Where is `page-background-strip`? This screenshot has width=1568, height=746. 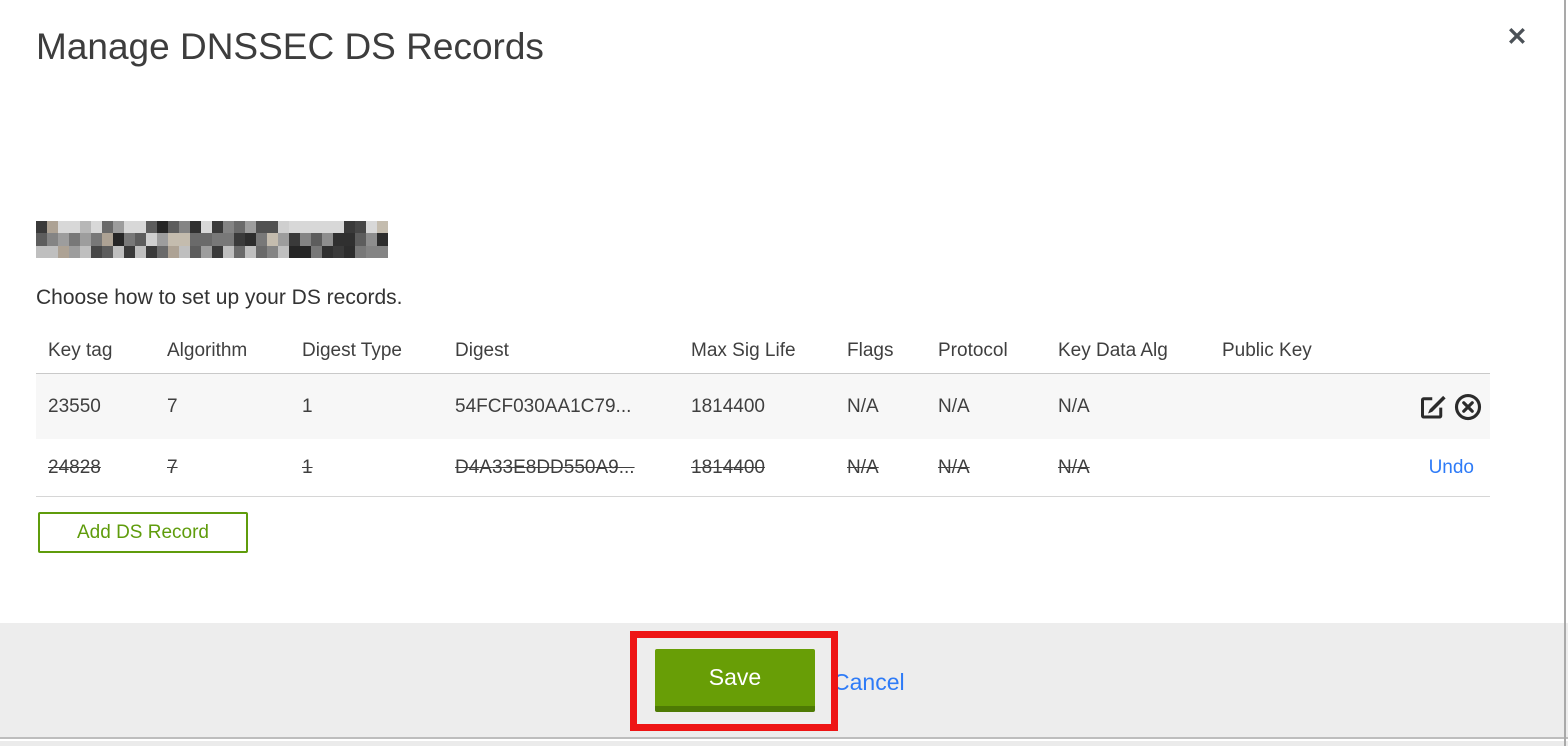 page-background-strip is located at coordinates (784, 743).